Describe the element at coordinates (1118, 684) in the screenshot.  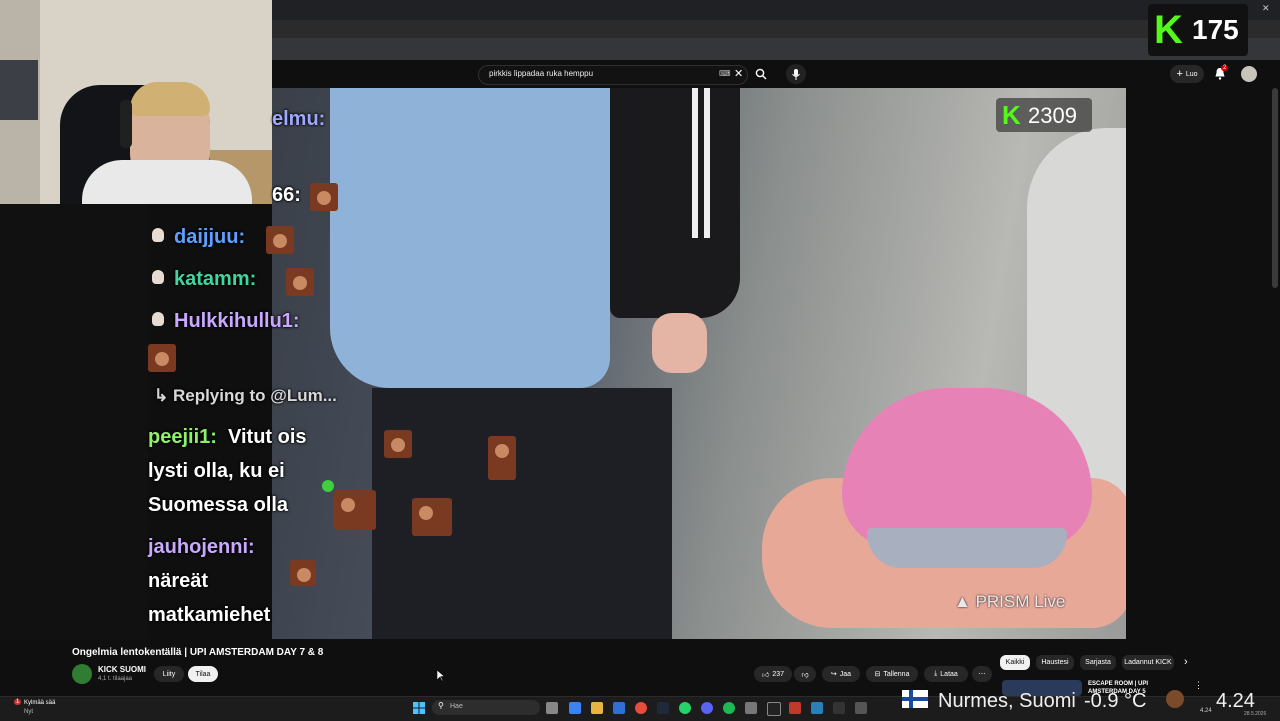
I see `recommended-title: ESCAPE ROOM | UPI` at that location.